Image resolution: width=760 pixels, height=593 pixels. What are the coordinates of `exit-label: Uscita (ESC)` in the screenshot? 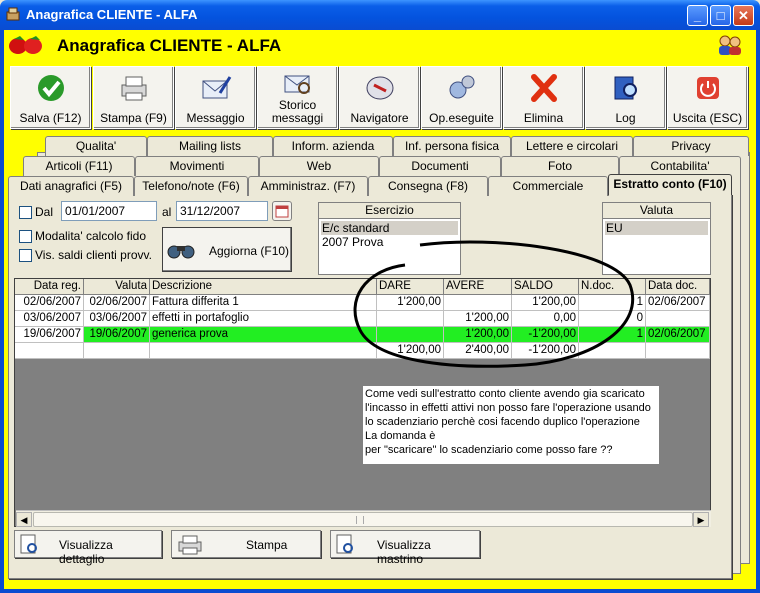 It's located at (707, 118).